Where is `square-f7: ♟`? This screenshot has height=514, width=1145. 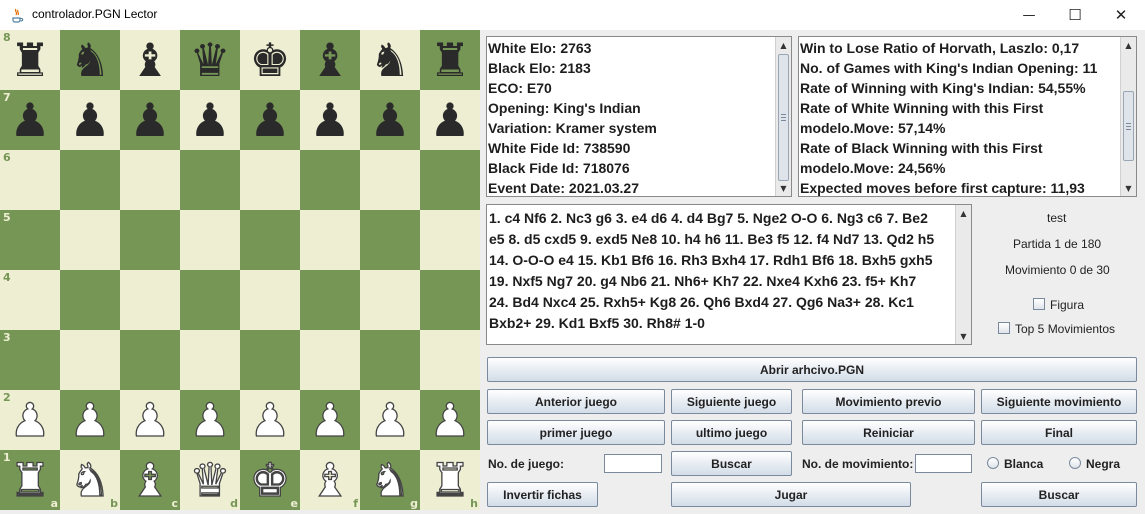 square-f7: ♟ is located at coordinates (330, 120).